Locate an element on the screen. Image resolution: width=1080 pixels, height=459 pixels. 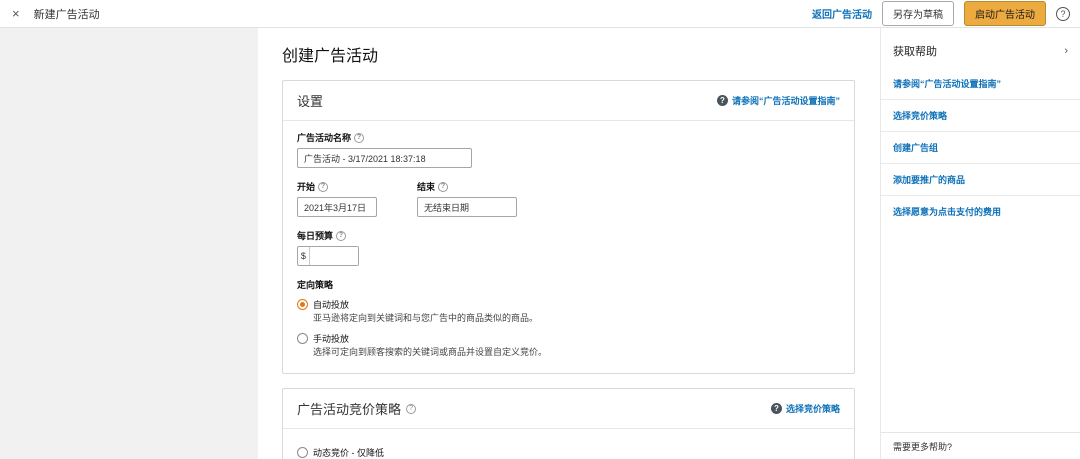
settings-card-title: 设置 is located at coordinates (310, 101).